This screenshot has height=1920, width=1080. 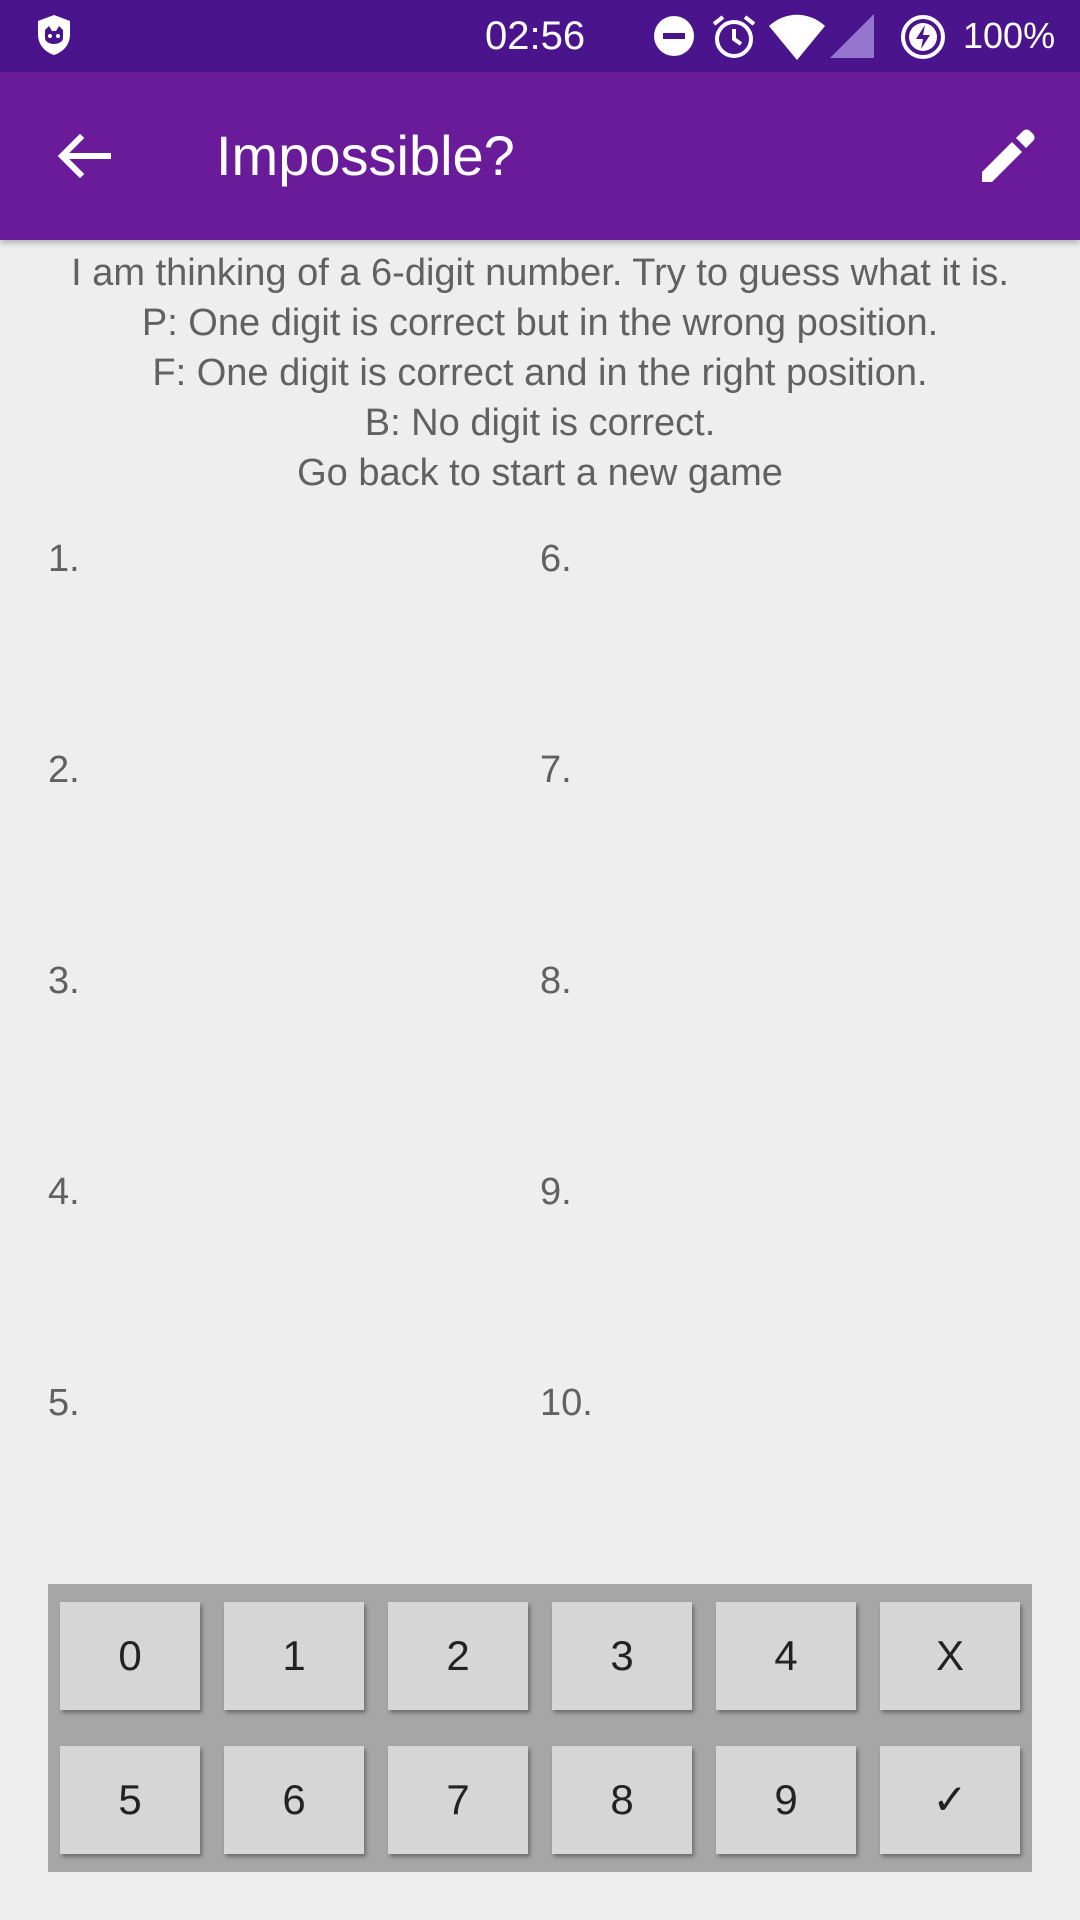 What do you see at coordinates (556, 981) in the screenshot?
I see `guess-slot: 8.` at bounding box center [556, 981].